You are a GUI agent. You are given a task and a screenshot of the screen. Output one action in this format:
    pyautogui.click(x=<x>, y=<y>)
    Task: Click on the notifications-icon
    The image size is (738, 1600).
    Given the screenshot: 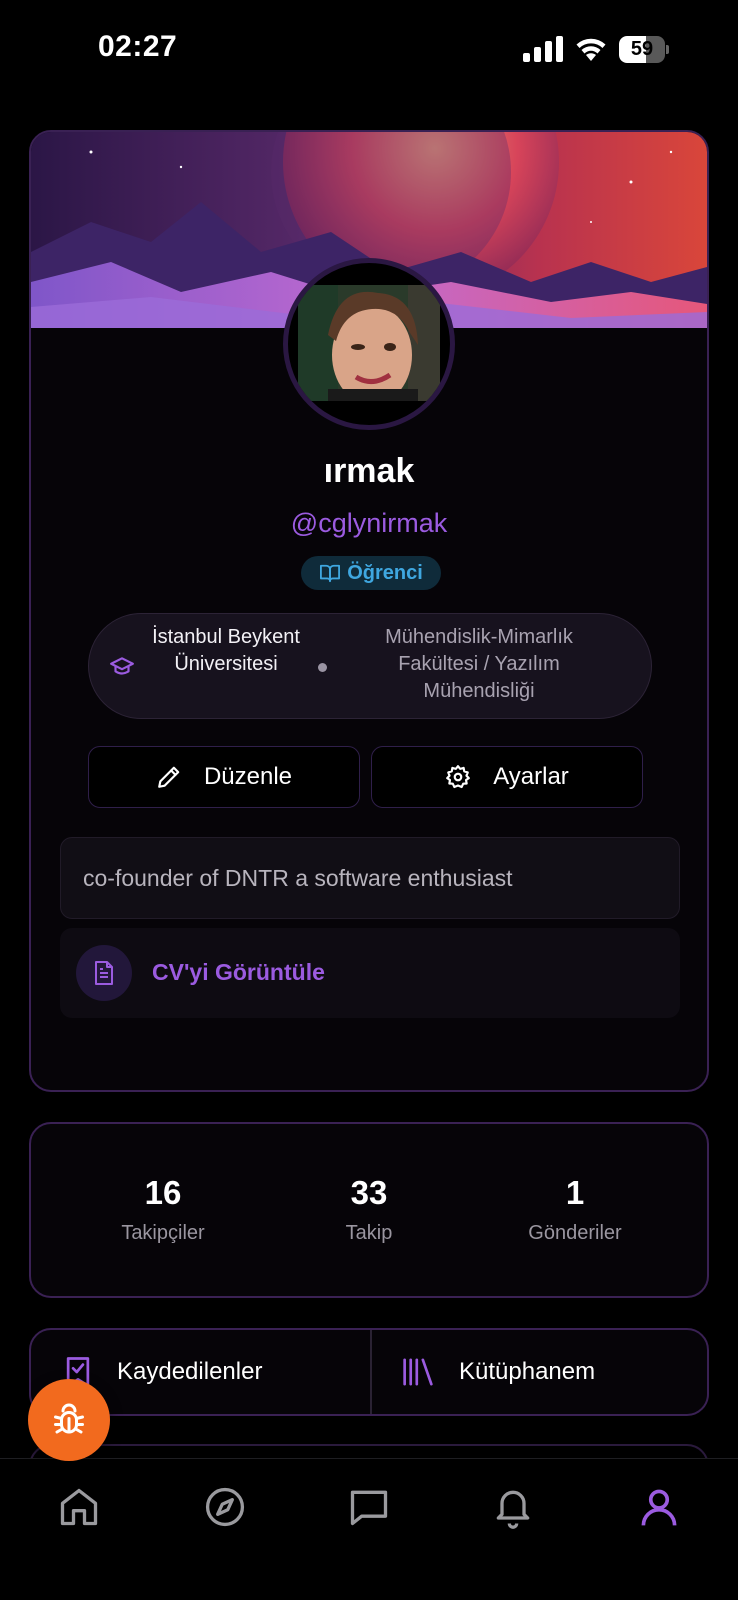 What is the action you would take?
    pyautogui.click(x=513, y=1507)
    